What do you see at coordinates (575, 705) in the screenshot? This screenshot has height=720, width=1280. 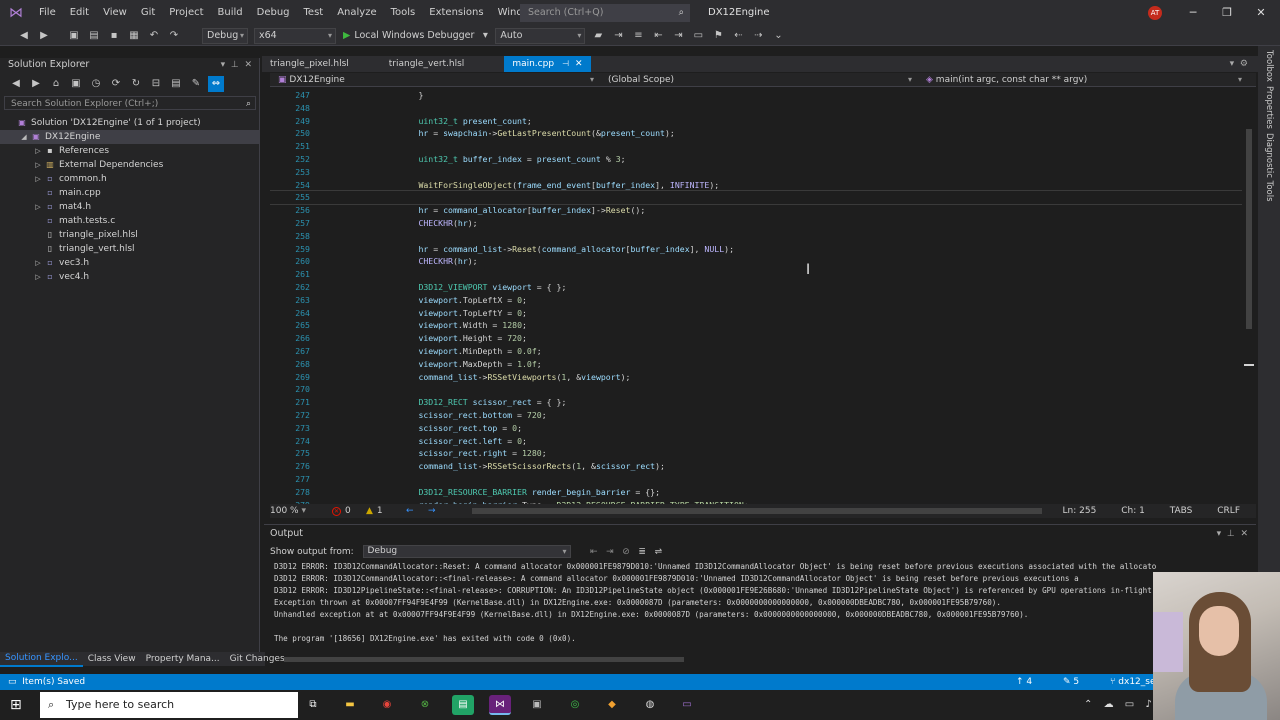 I see `spotify-icon: ◎` at bounding box center [575, 705].